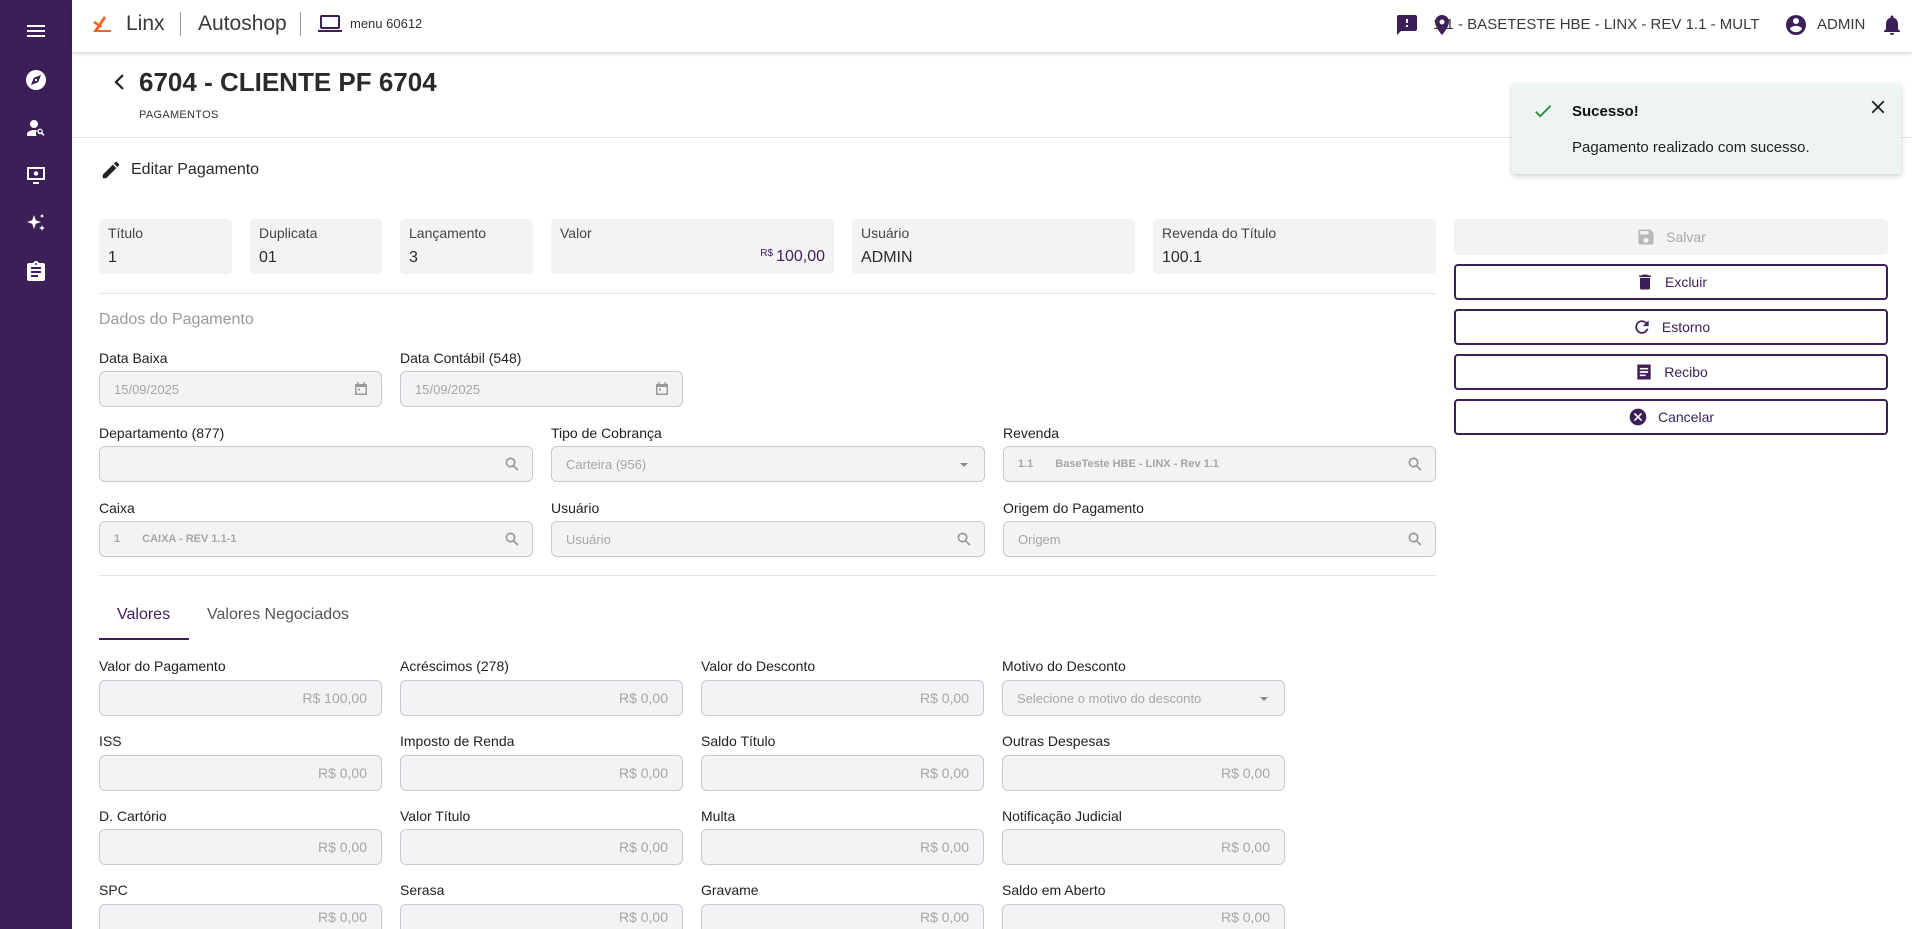  I want to click on gravame-label: Gravame, so click(730, 890).